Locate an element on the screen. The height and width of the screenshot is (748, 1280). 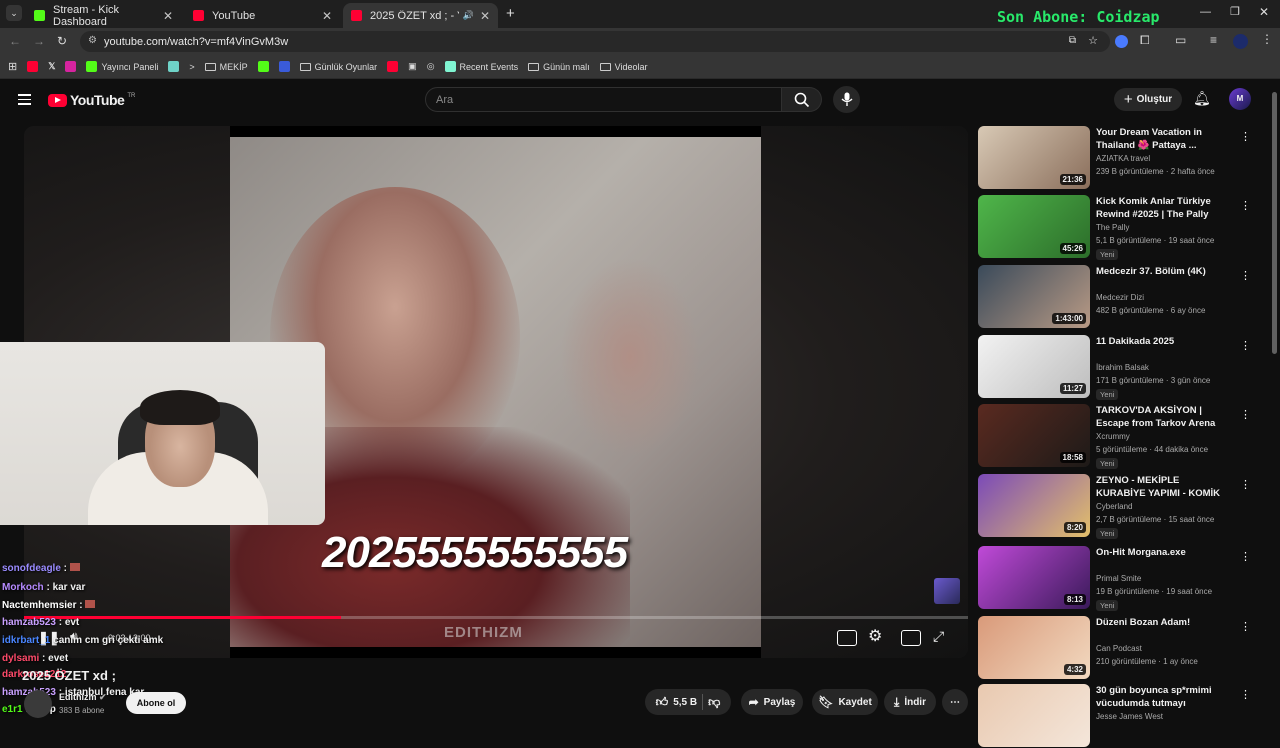
recommendation-thumbnail: 8:20 is located at coordinates (1034, 505).